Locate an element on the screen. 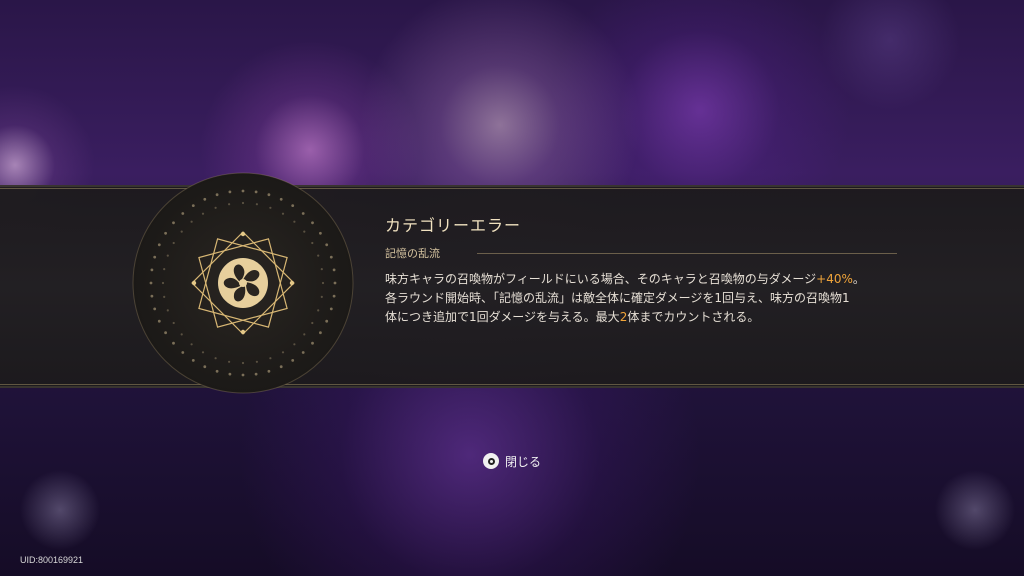  panel-title: カテゴリーエラー is located at coordinates (453, 225).